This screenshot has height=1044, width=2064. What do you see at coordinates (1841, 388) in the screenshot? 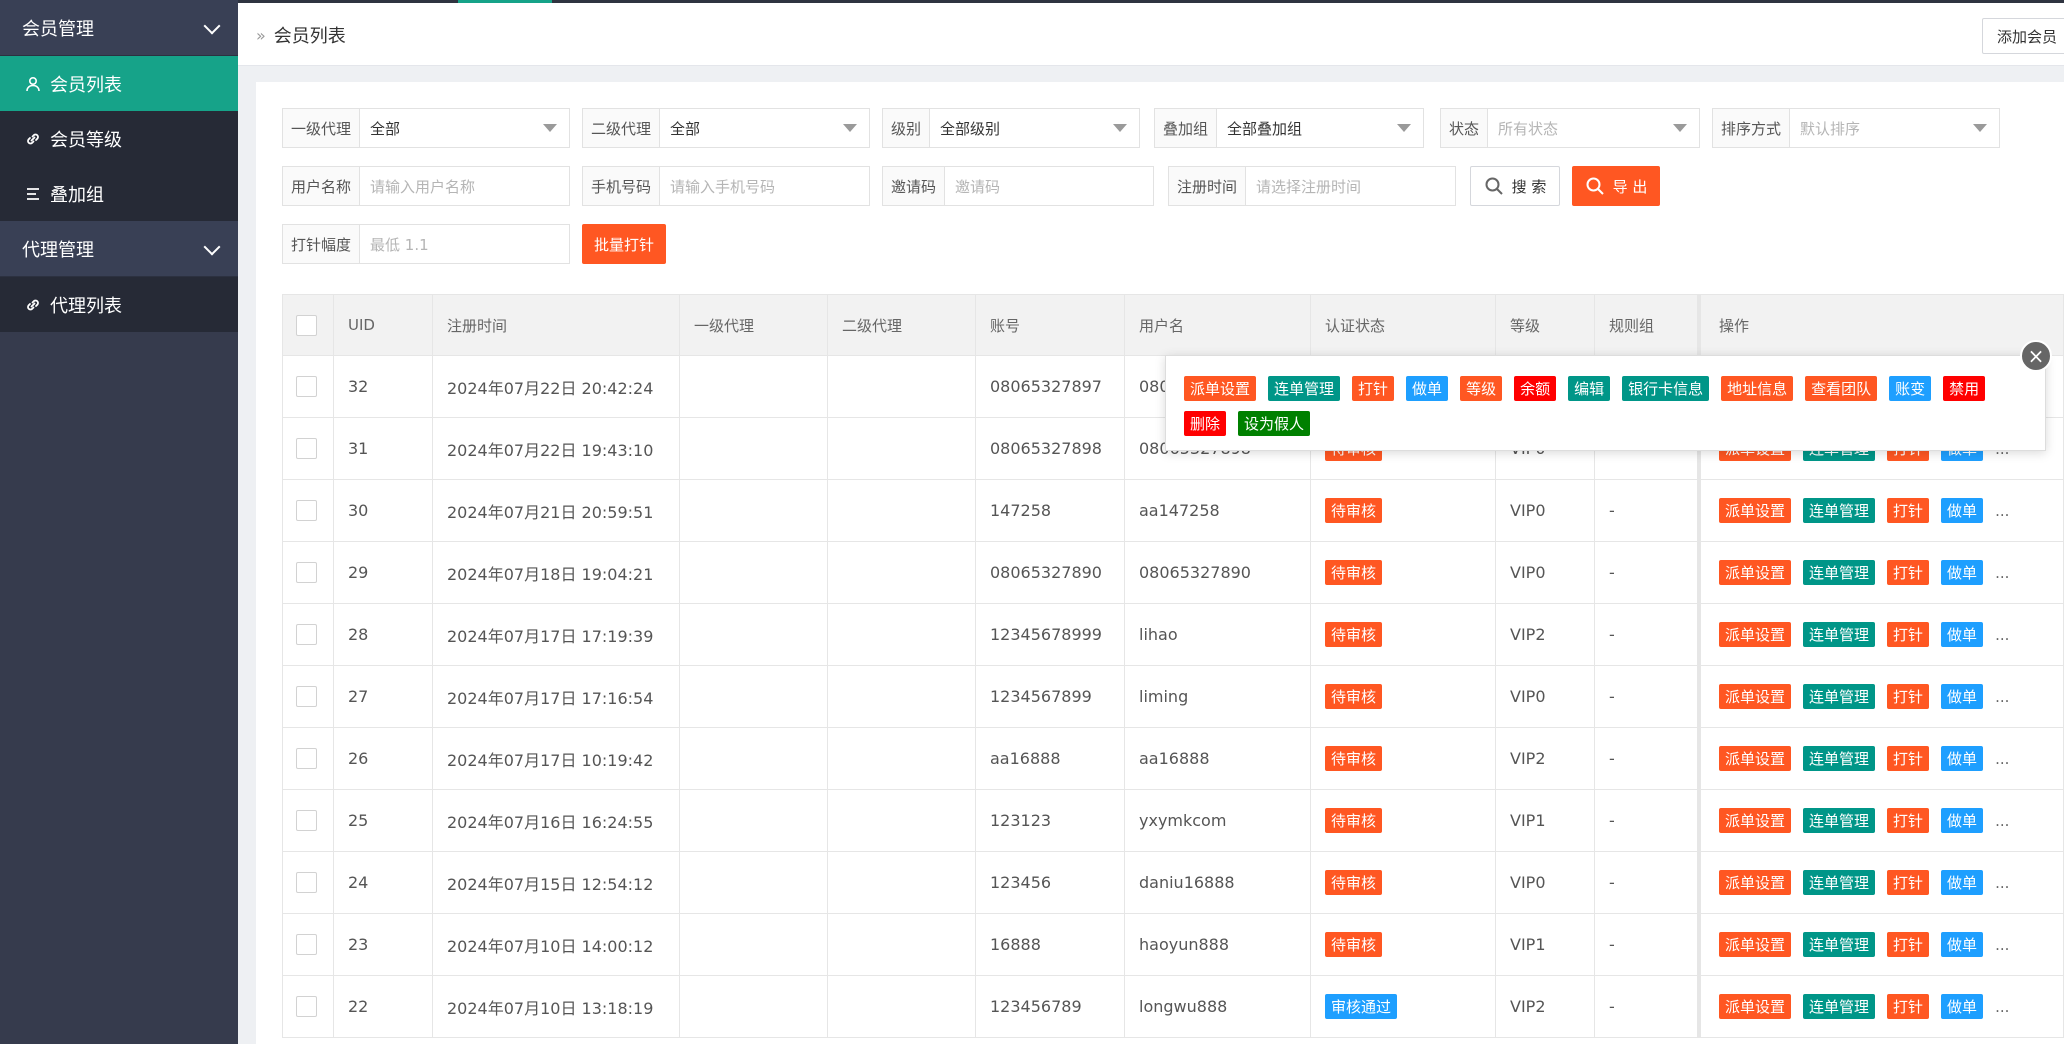
I see `popup-action-button: 查看团队` at bounding box center [1841, 388].